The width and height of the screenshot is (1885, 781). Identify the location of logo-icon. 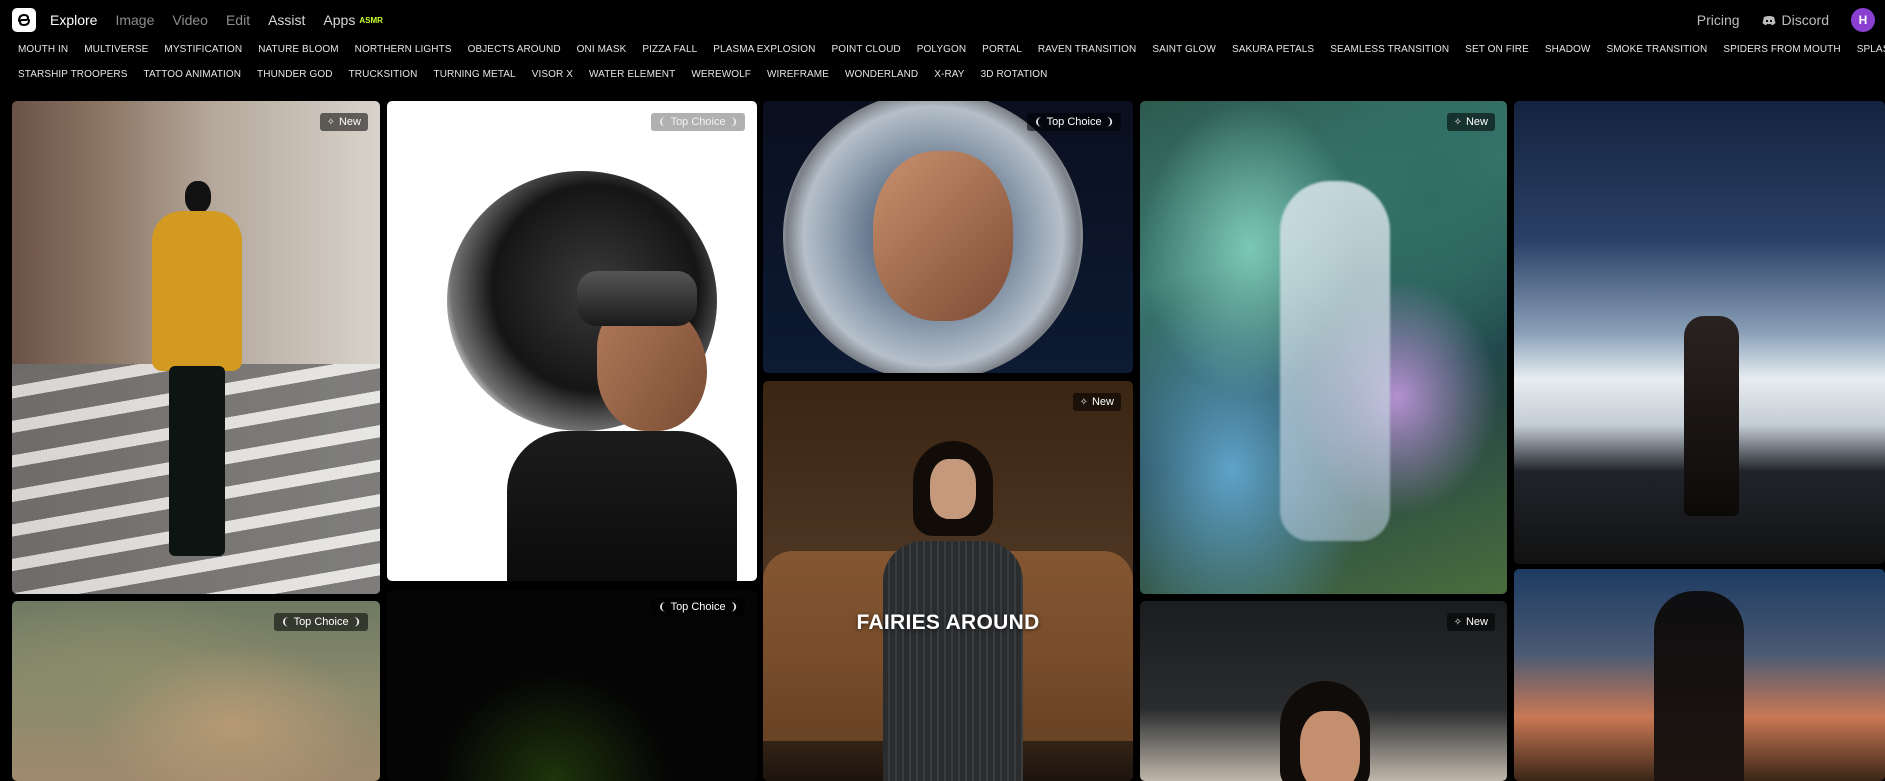
(24, 20).